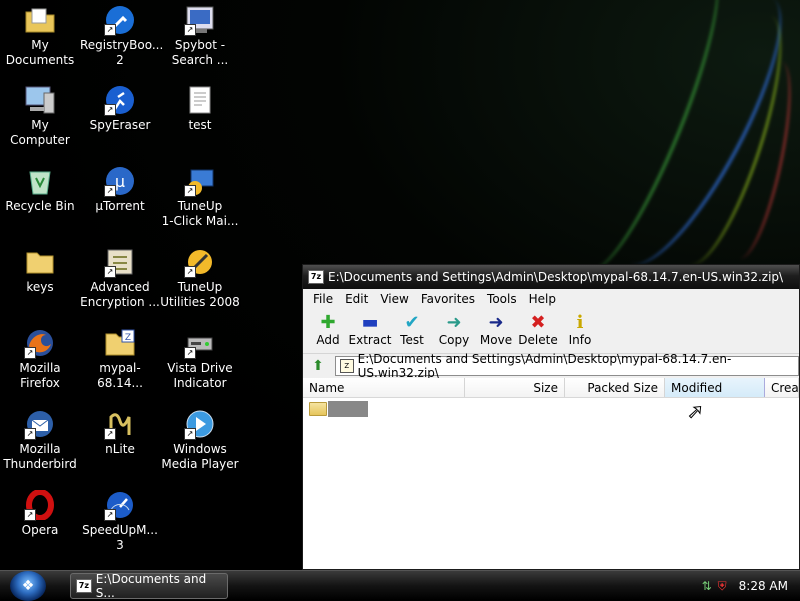 The image size is (800, 601). I want to click on info-button: i Info, so click(580, 328).